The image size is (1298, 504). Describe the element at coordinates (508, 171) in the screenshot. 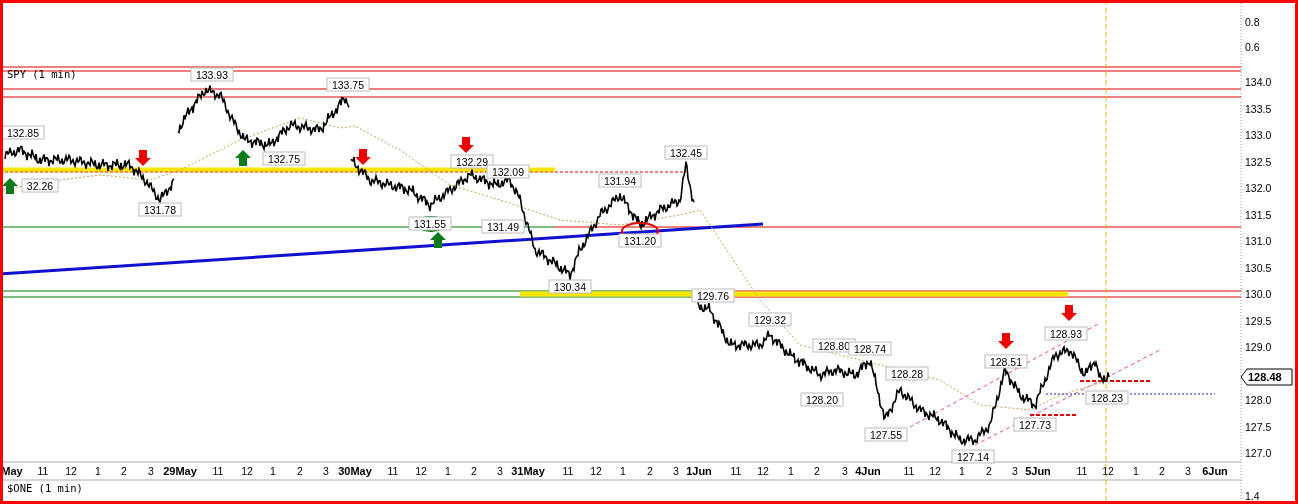

I see `price-label: 132.09` at that location.